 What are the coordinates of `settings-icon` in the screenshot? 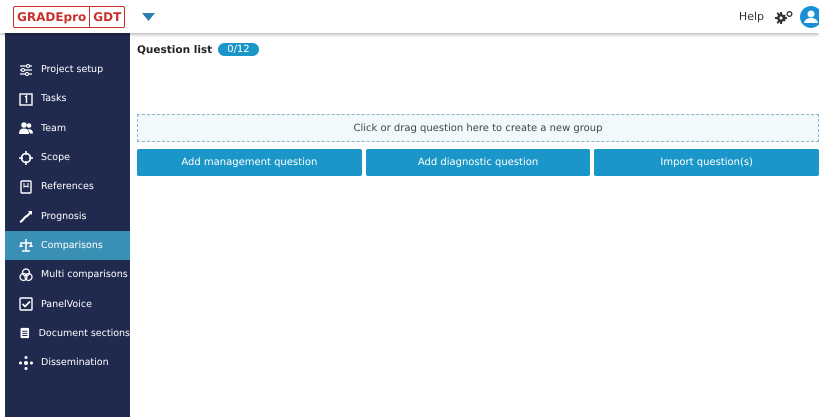 It's located at (784, 17).